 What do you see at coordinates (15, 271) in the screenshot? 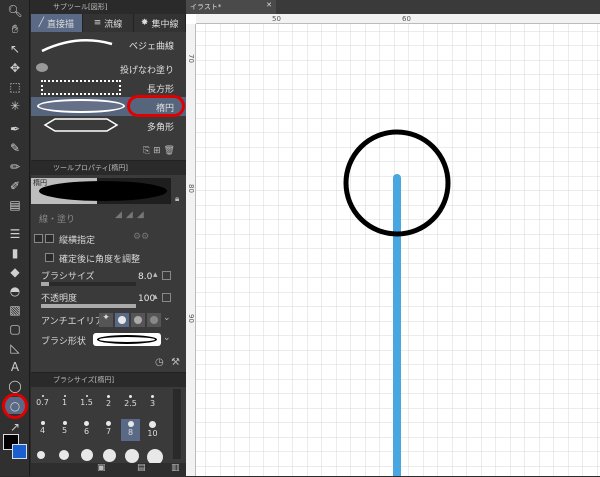
I see `blend-icon: ◆` at bounding box center [15, 271].